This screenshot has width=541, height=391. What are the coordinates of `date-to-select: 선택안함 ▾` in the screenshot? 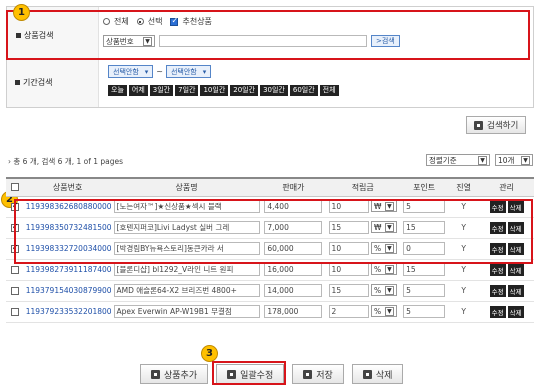 It's located at (188, 71).